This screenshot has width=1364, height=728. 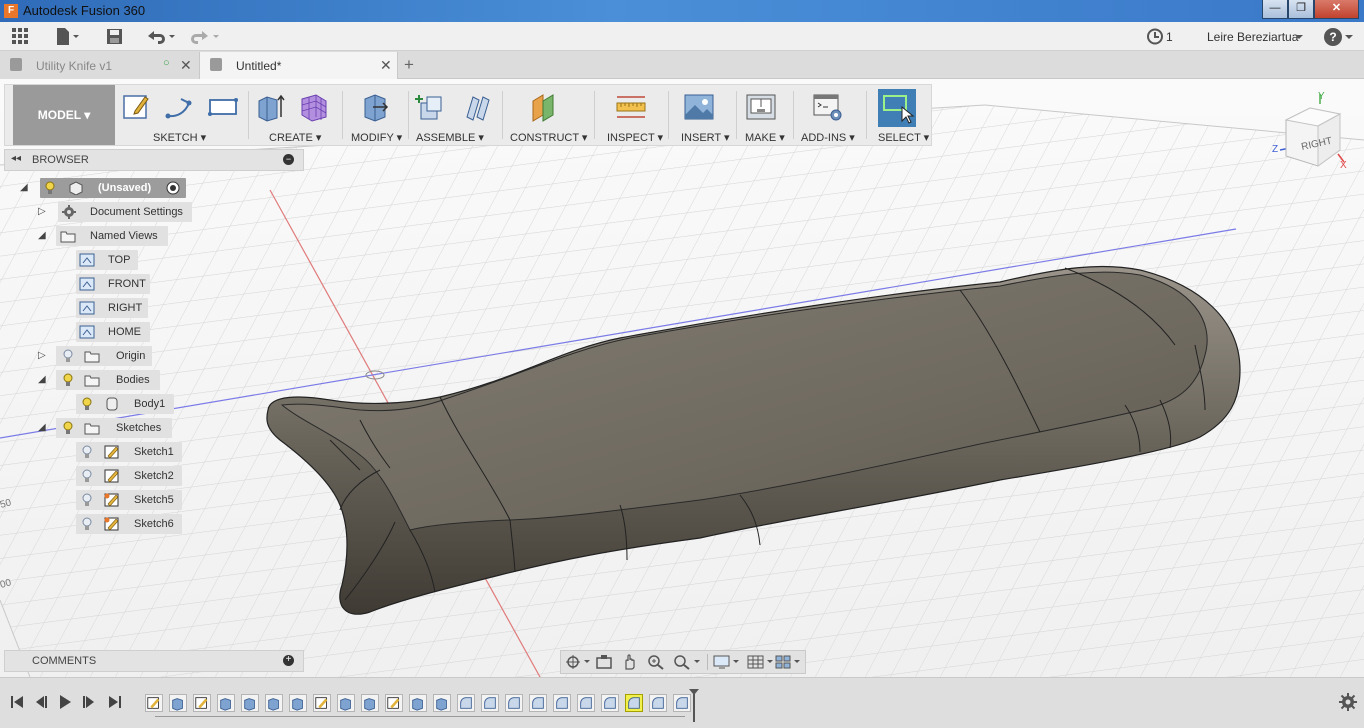 What do you see at coordinates (761, 662) in the screenshot?
I see `grid-settings-icon` at bounding box center [761, 662].